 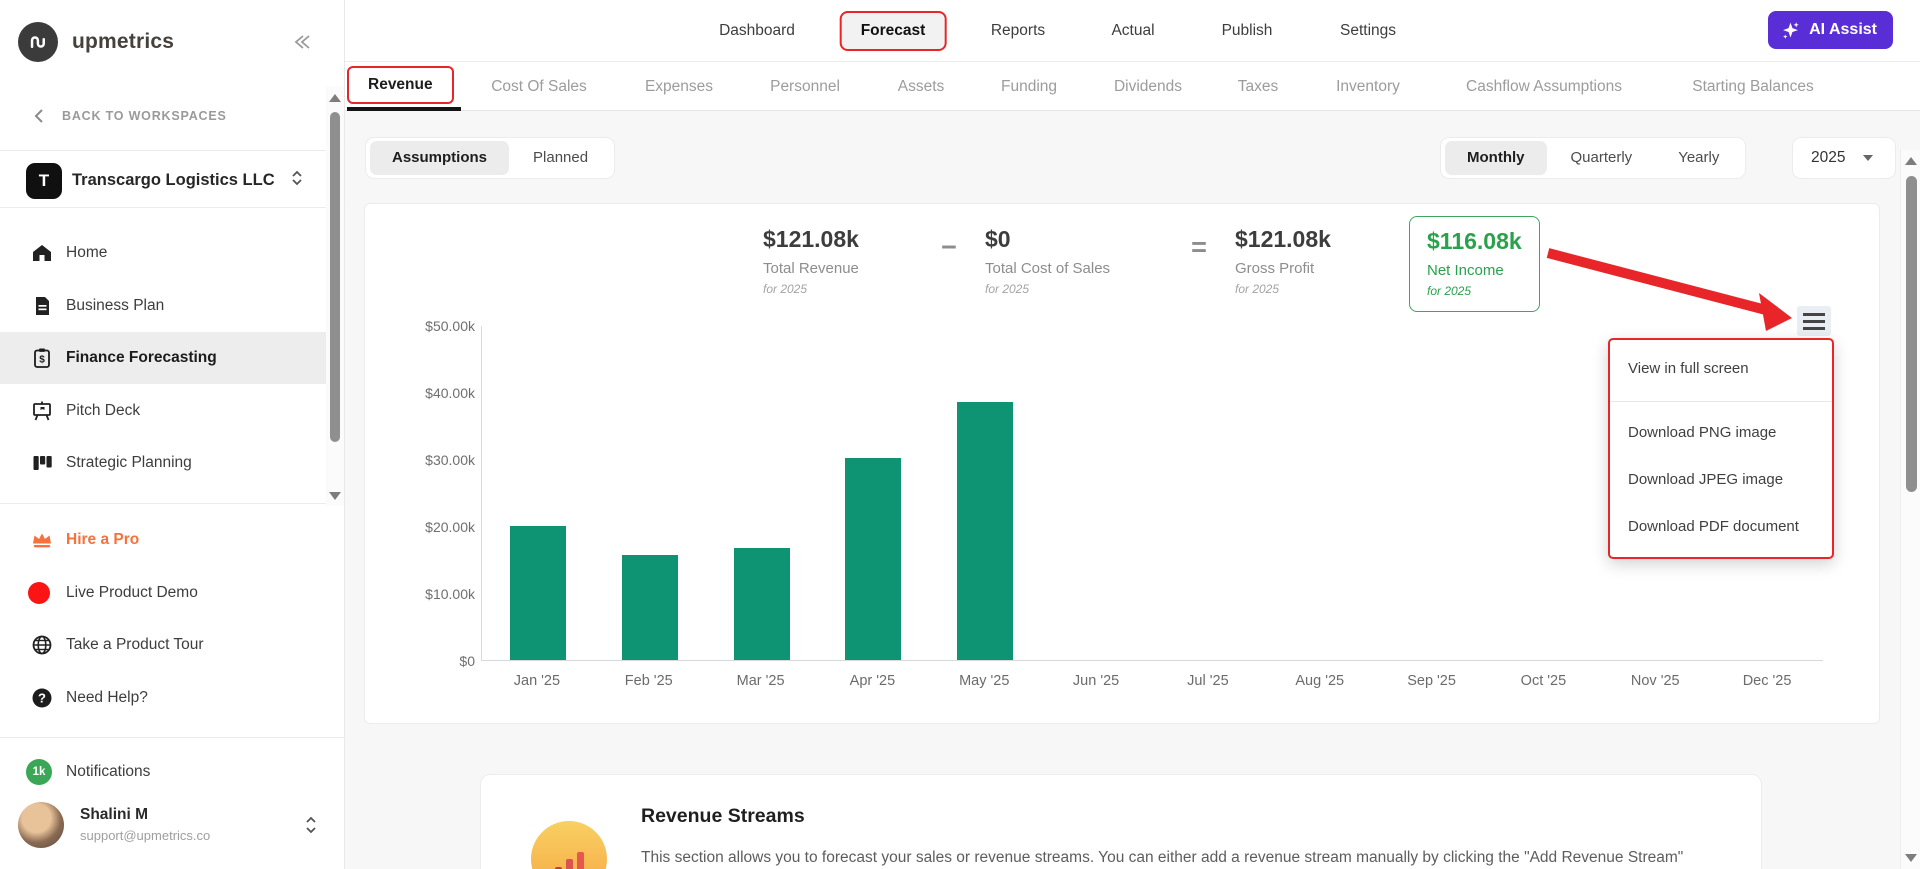 What do you see at coordinates (145, 835) in the screenshot?
I see `user-email: support@upmetrics.co` at bounding box center [145, 835].